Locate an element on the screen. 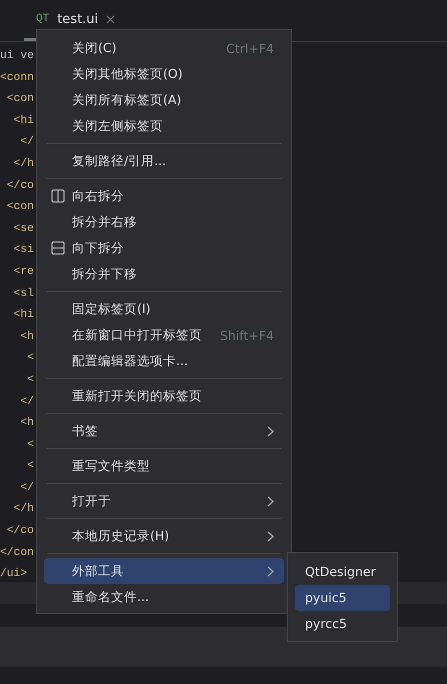 Image resolution: width=447 pixels, height=684 pixels. menu-item: 关闭左侧标签页 is located at coordinates (164, 126).